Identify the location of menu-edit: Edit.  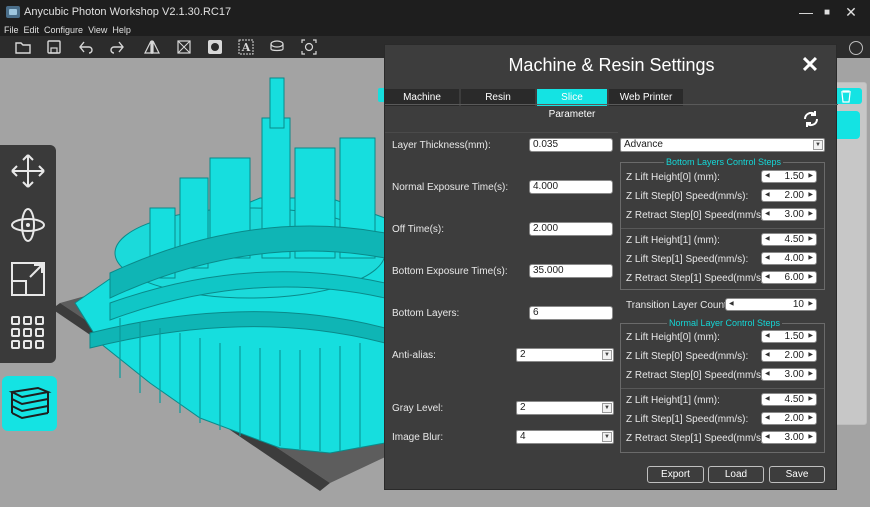
(32, 30).